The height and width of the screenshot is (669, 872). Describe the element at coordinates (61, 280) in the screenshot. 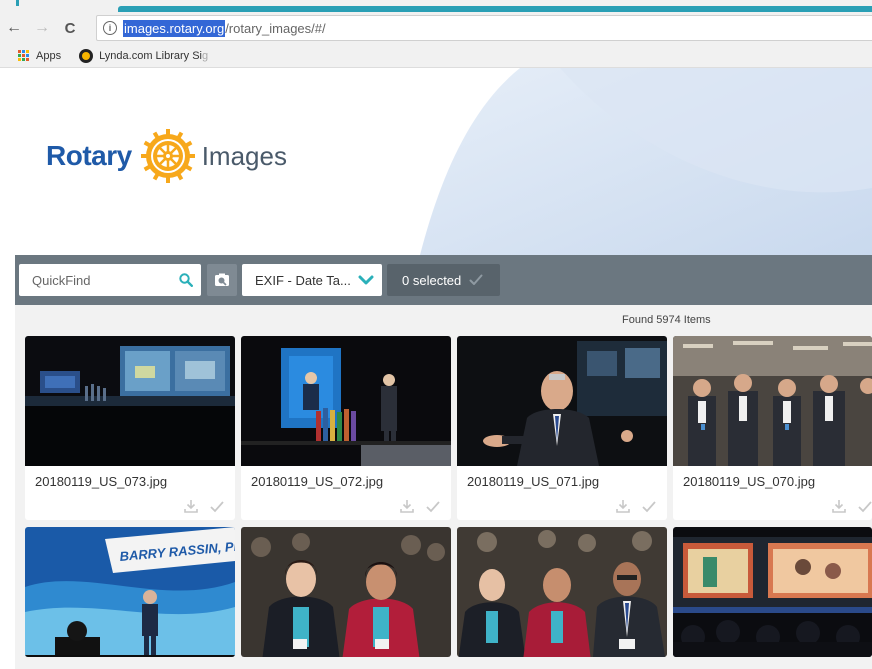

I see `quickfind-placeholder: QuickFind` at that location.